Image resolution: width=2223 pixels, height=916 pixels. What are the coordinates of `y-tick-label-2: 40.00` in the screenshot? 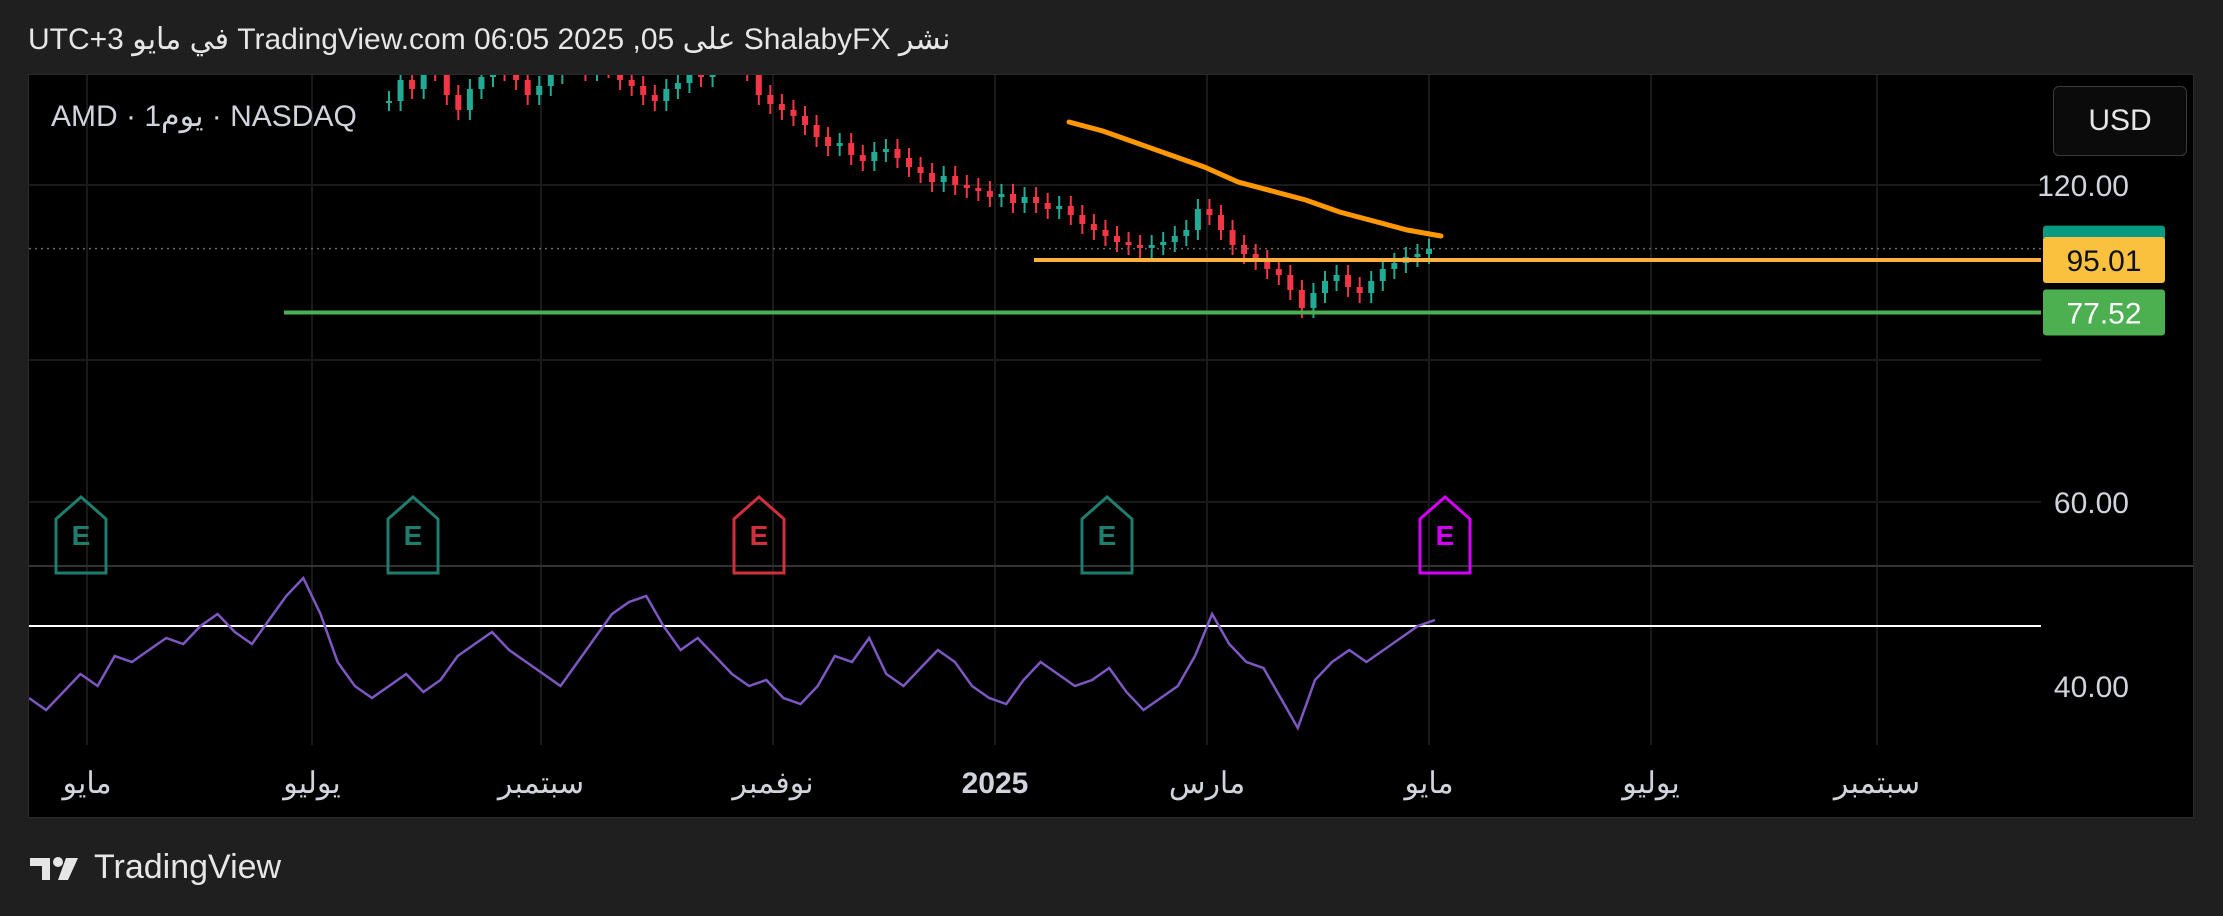 It's located at (2091, 687).